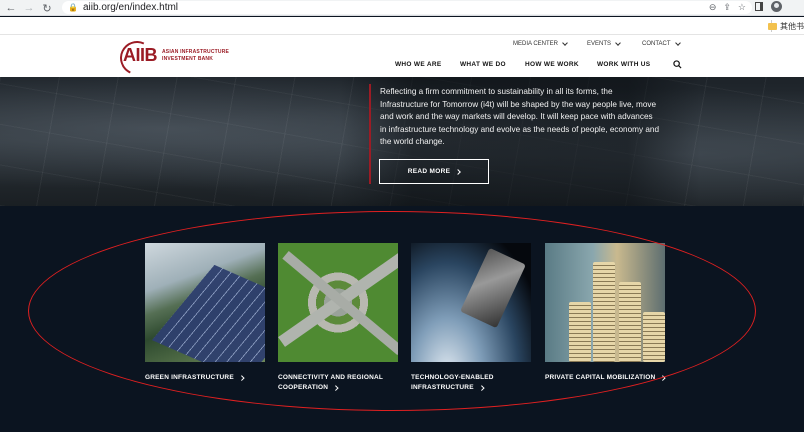 The image size is (804, 432). Describe the element at coordinates (11, 8) in the screenshot. I see `back-arrow-icon: ←` at that location.